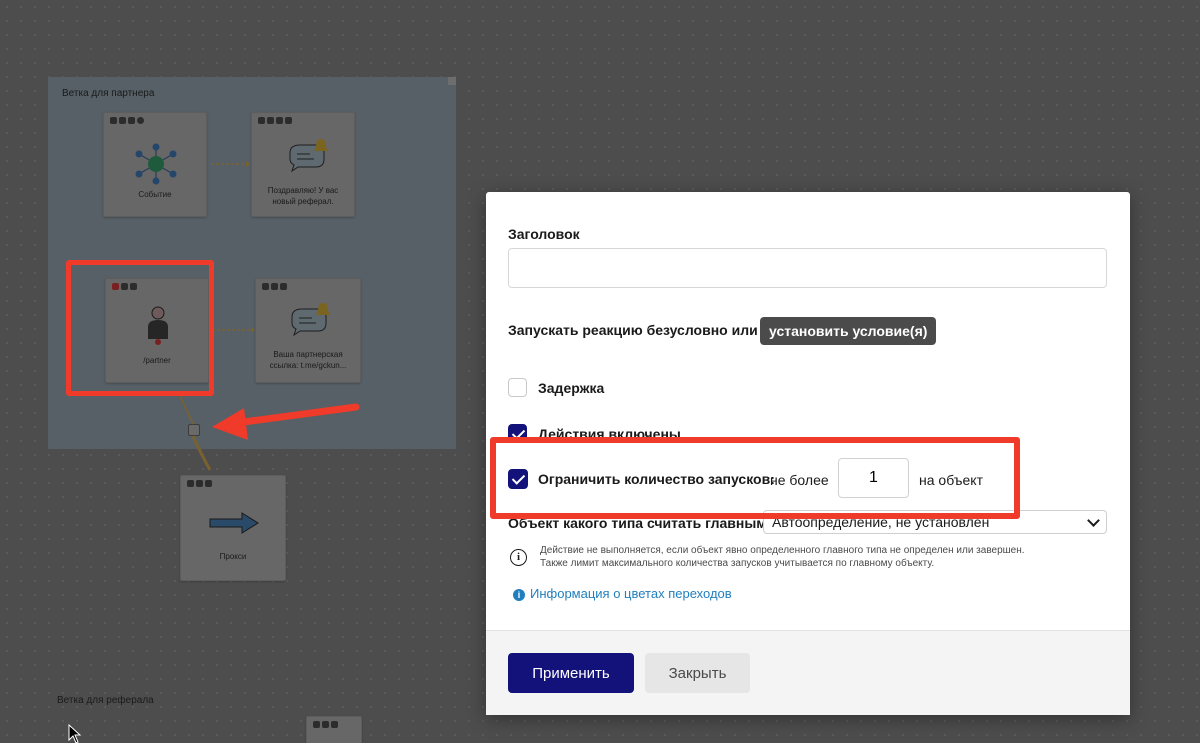 The width and height of the screenshot is (1200, 743). What do you see at coordinates (848, 331) in the screenshot?
I see `set-condition-button: установить условие(я)` at bounding box center [848, 331].